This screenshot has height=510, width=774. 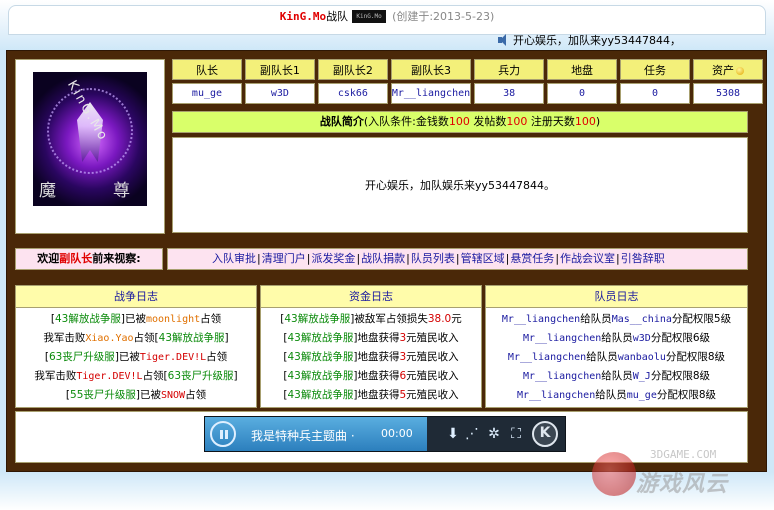 I want to click on welcome-label: 欢迎副队长前来视察:, so click(x=89, y=259).